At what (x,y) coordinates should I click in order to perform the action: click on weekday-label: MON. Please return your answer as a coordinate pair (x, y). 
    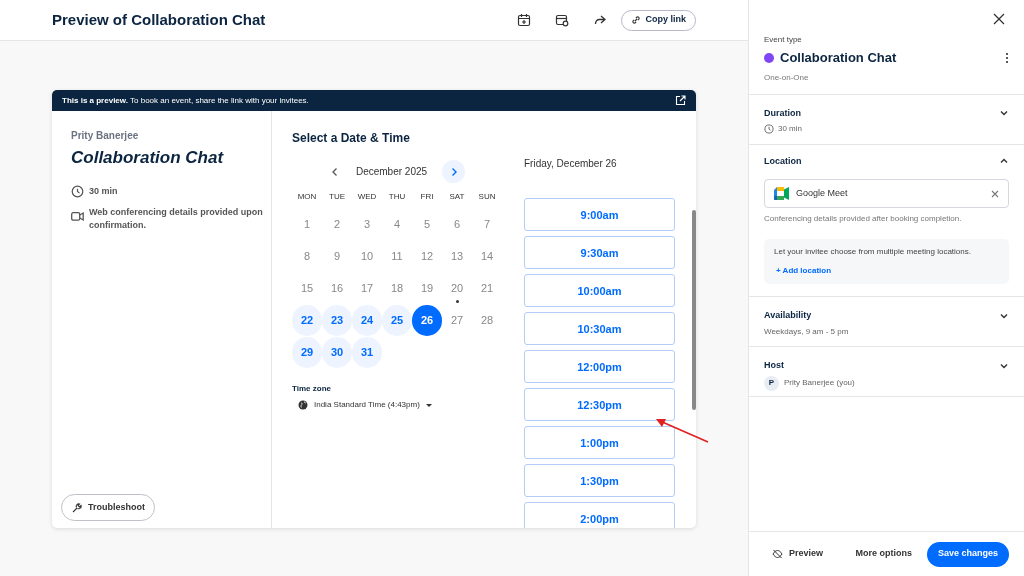
    Looking at the image, I should click on (307, 197).